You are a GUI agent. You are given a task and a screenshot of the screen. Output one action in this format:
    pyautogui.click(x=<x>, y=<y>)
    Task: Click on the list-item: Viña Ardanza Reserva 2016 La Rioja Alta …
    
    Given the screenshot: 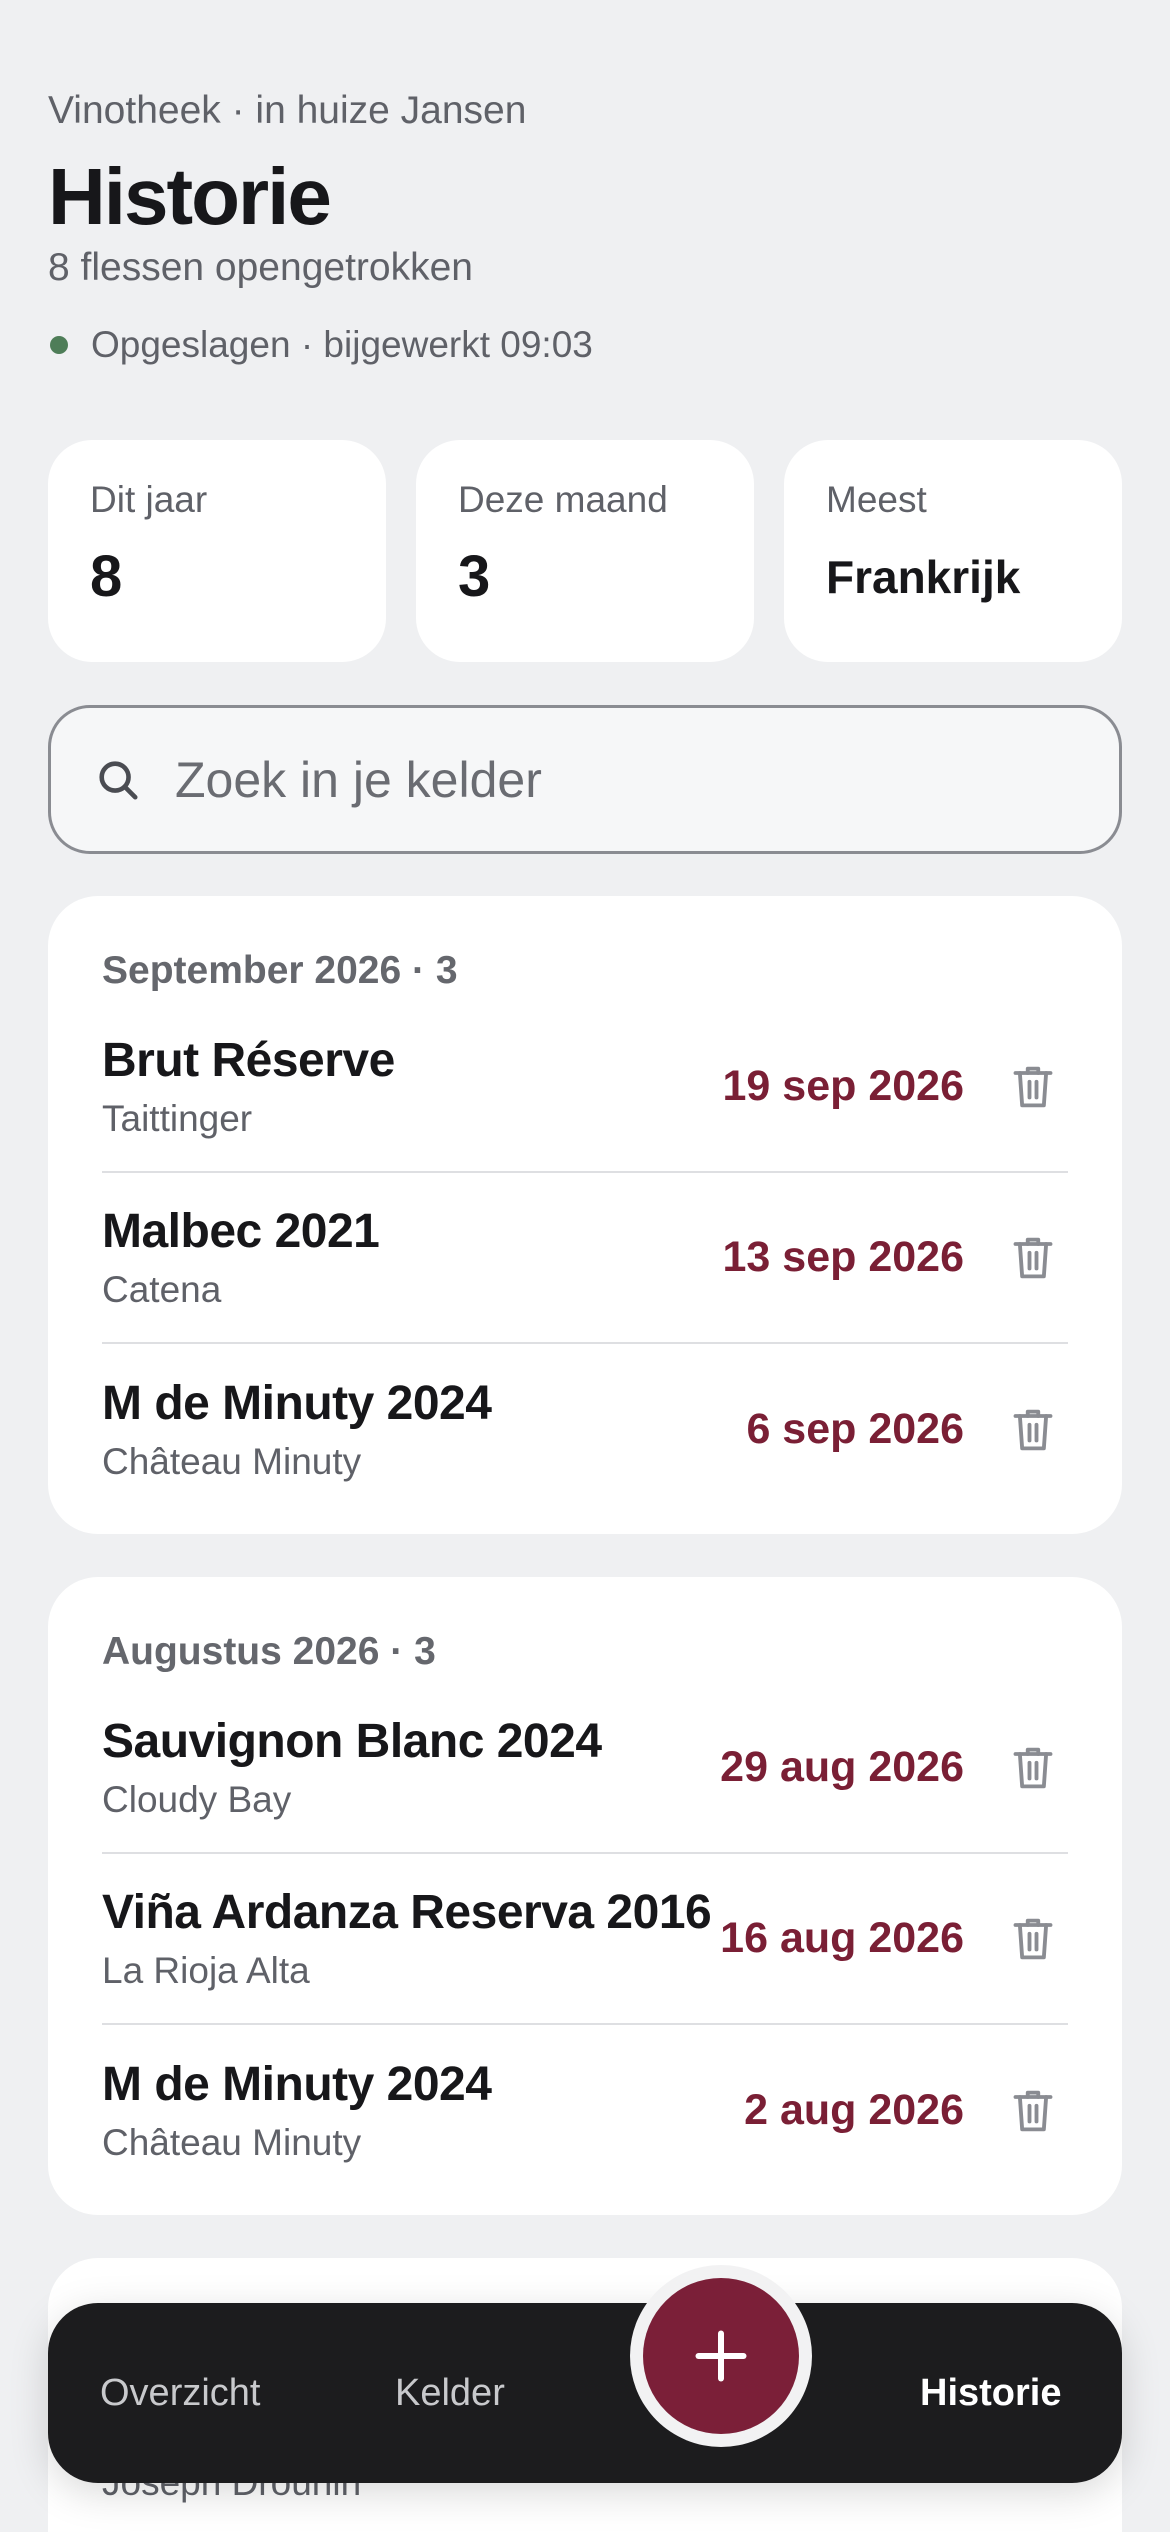 What is the action you would take?
    pyautogui.click(x=585, y=1939)
    